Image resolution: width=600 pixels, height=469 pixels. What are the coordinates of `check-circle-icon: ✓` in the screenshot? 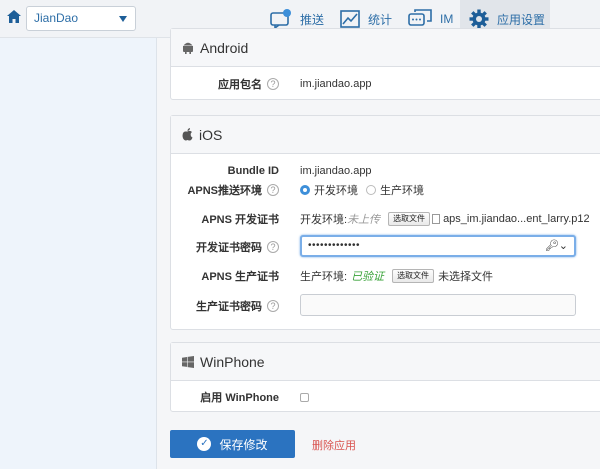 It's located at (204, 444).